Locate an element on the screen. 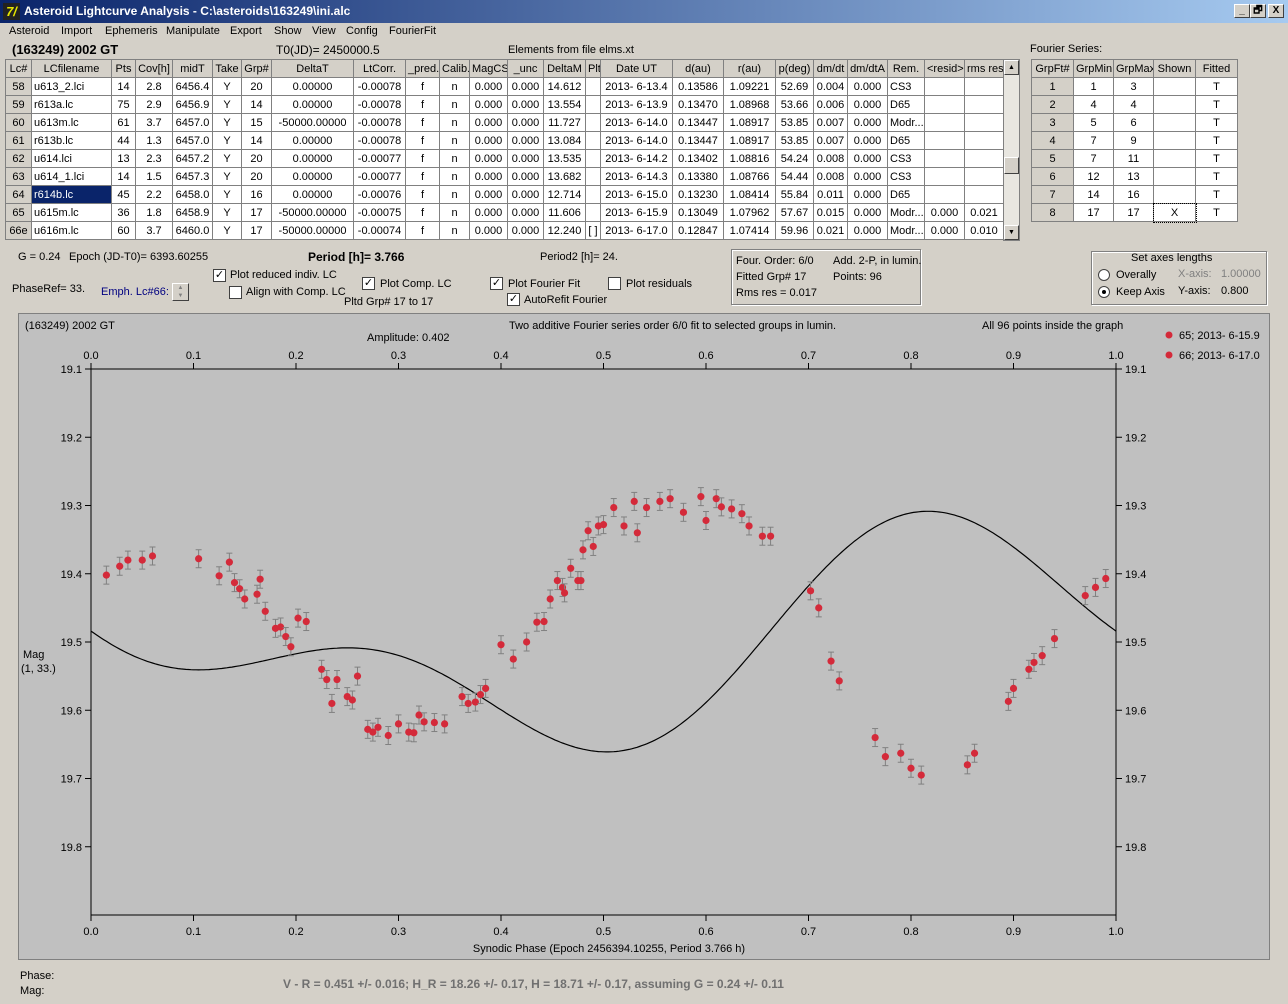 The width and height of the screenshot is (1288, 1004). menu-export: Export is located at coordinates (246, 31).